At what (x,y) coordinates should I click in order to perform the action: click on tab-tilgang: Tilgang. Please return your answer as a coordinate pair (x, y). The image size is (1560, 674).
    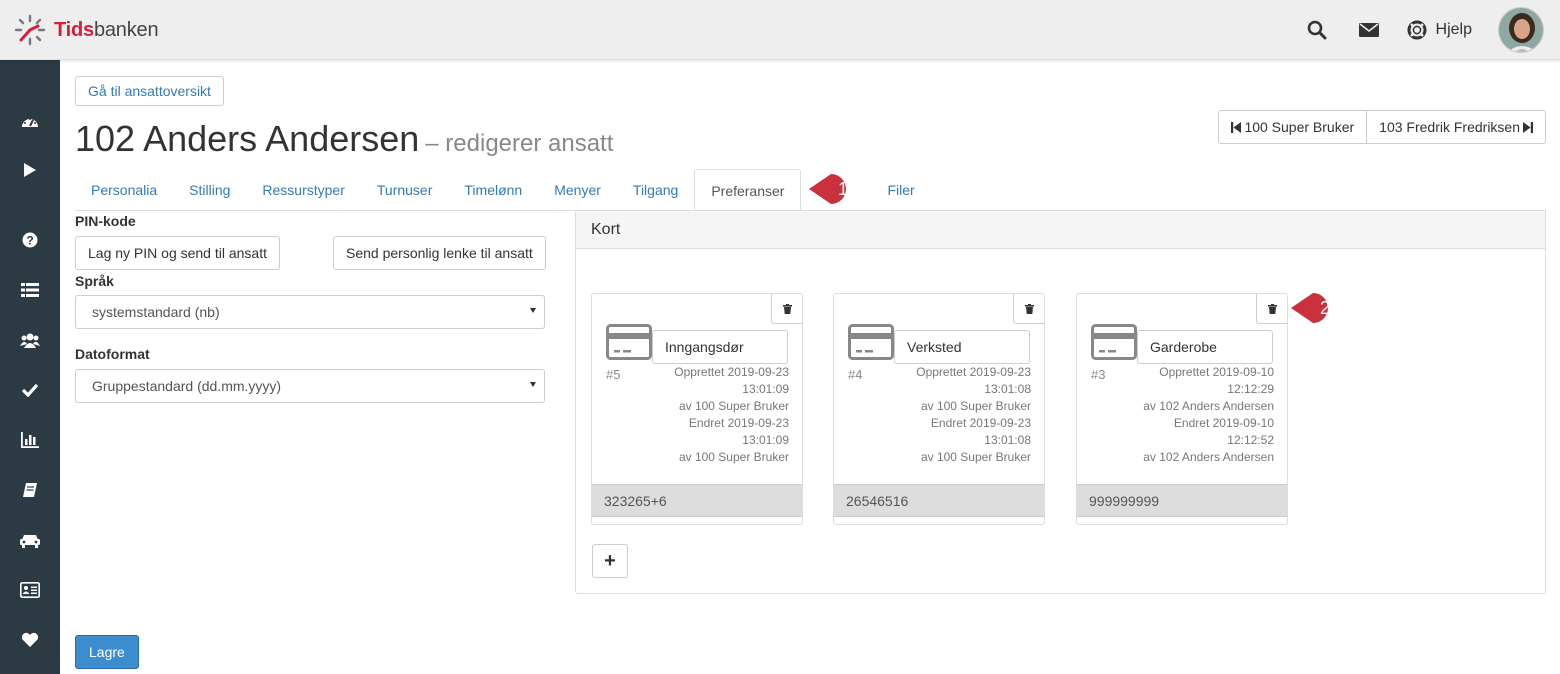
    Looking at the image, I should click on (655, 190).